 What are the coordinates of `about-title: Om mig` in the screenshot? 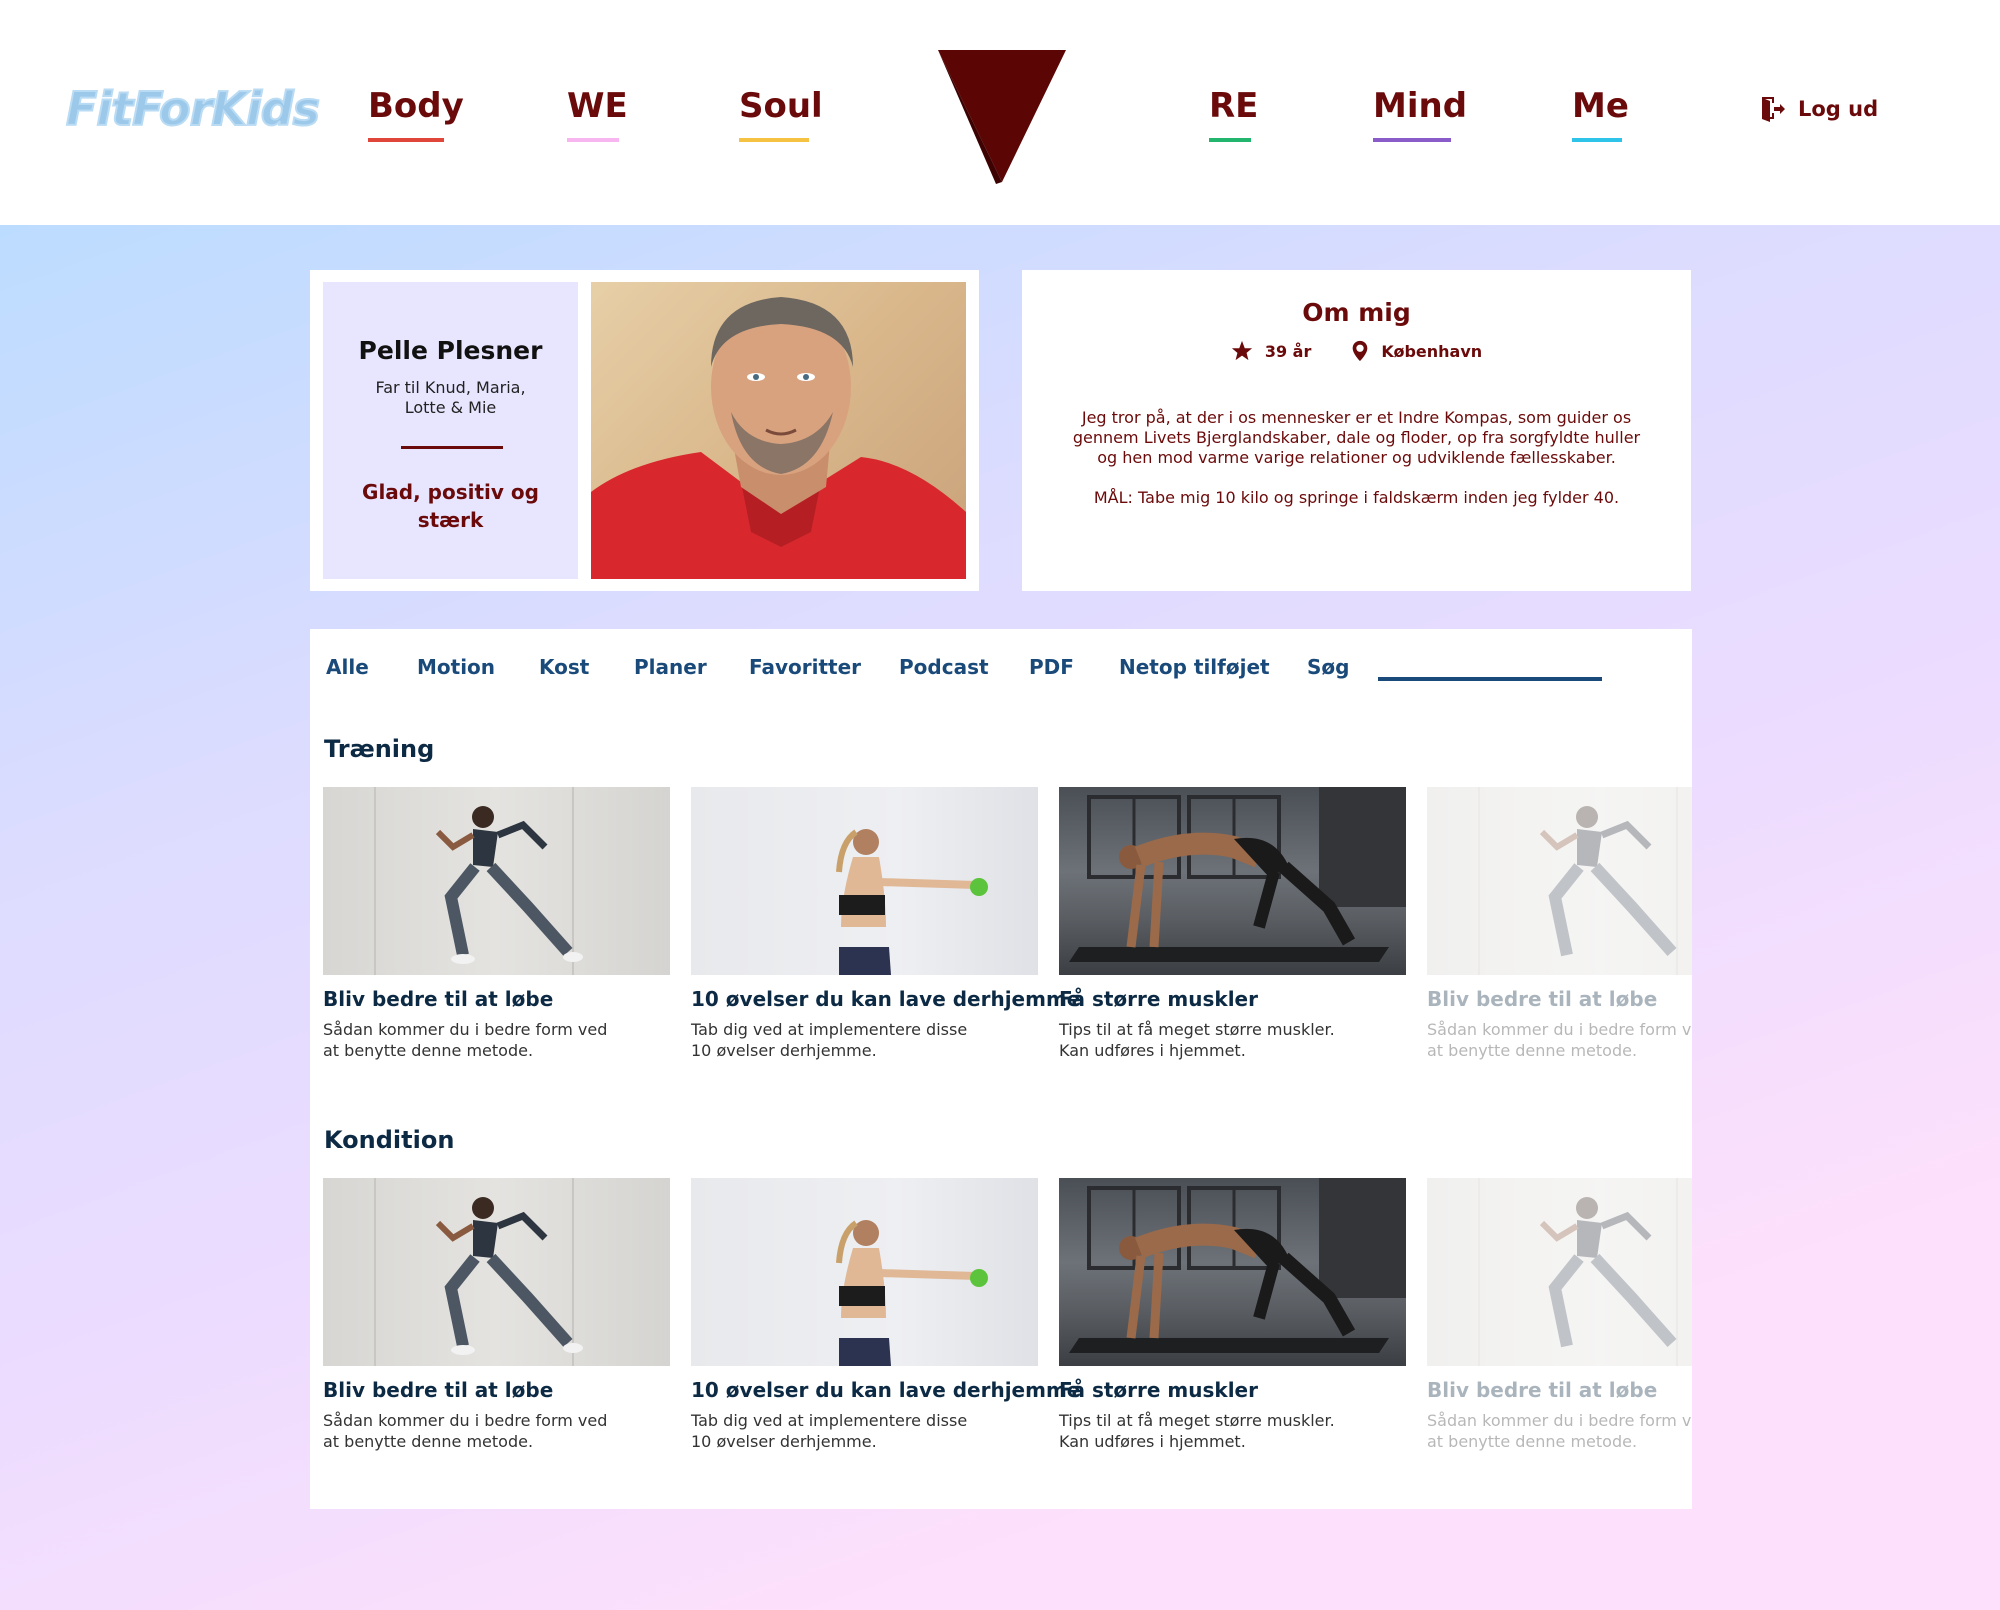 It's located at (1356, 312).